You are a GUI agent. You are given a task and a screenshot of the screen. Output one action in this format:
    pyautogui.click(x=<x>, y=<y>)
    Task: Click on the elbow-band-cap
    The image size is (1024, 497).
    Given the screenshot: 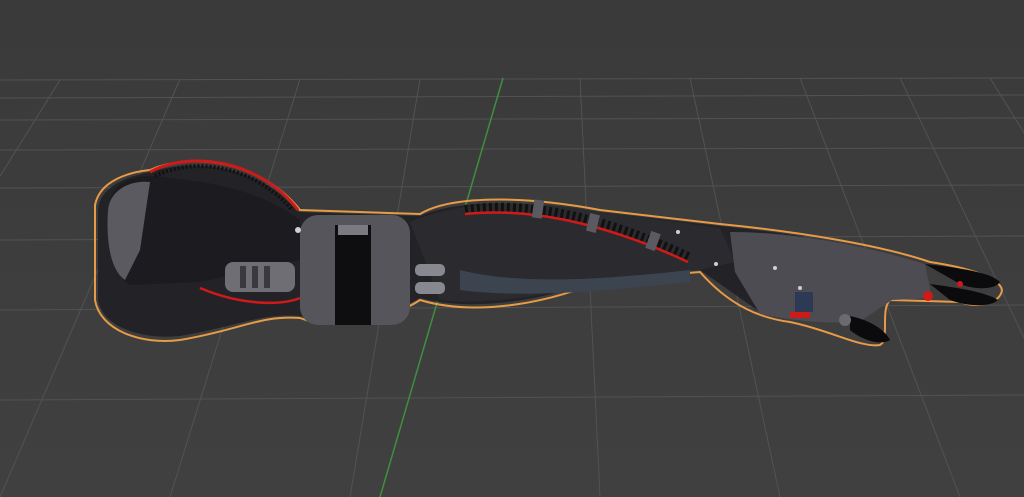 What is the action you would take?
    pyautogui.click(x=353, y=230)
    